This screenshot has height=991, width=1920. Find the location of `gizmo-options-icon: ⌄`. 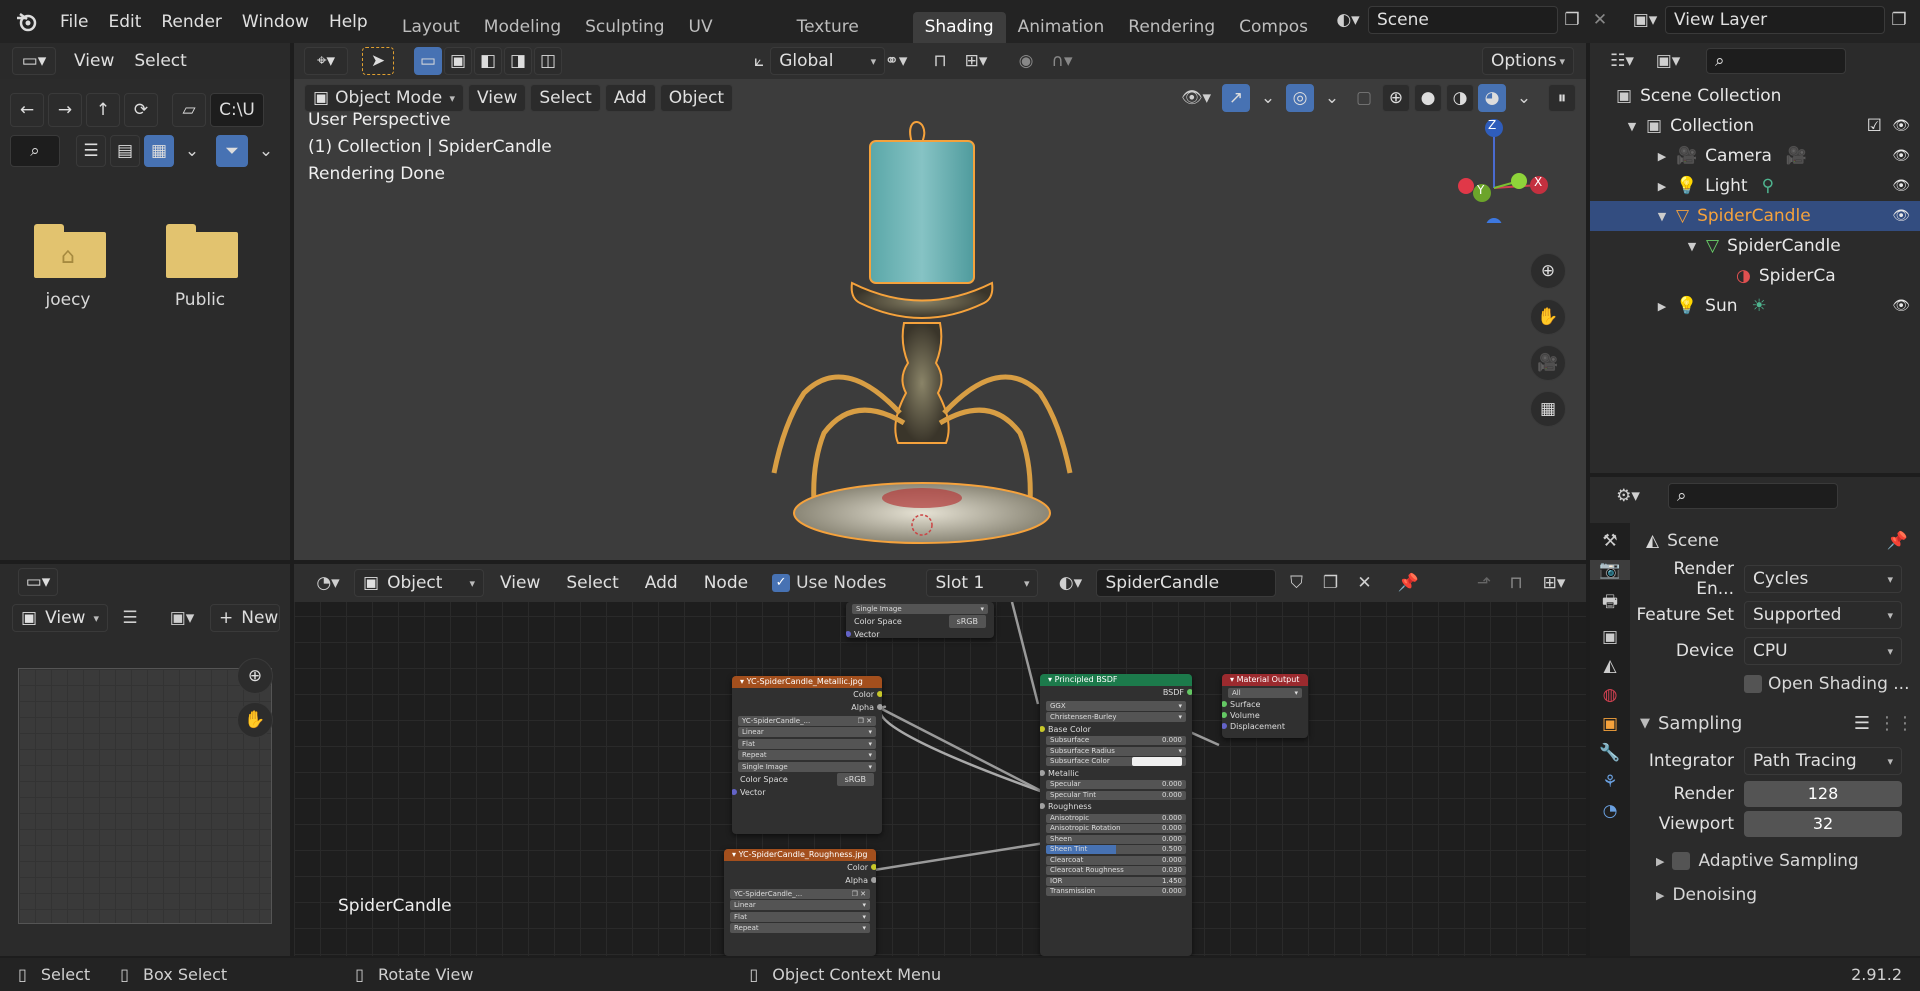

gizmo-options-icon: ⌄ is located at coordinates (1268, 98).